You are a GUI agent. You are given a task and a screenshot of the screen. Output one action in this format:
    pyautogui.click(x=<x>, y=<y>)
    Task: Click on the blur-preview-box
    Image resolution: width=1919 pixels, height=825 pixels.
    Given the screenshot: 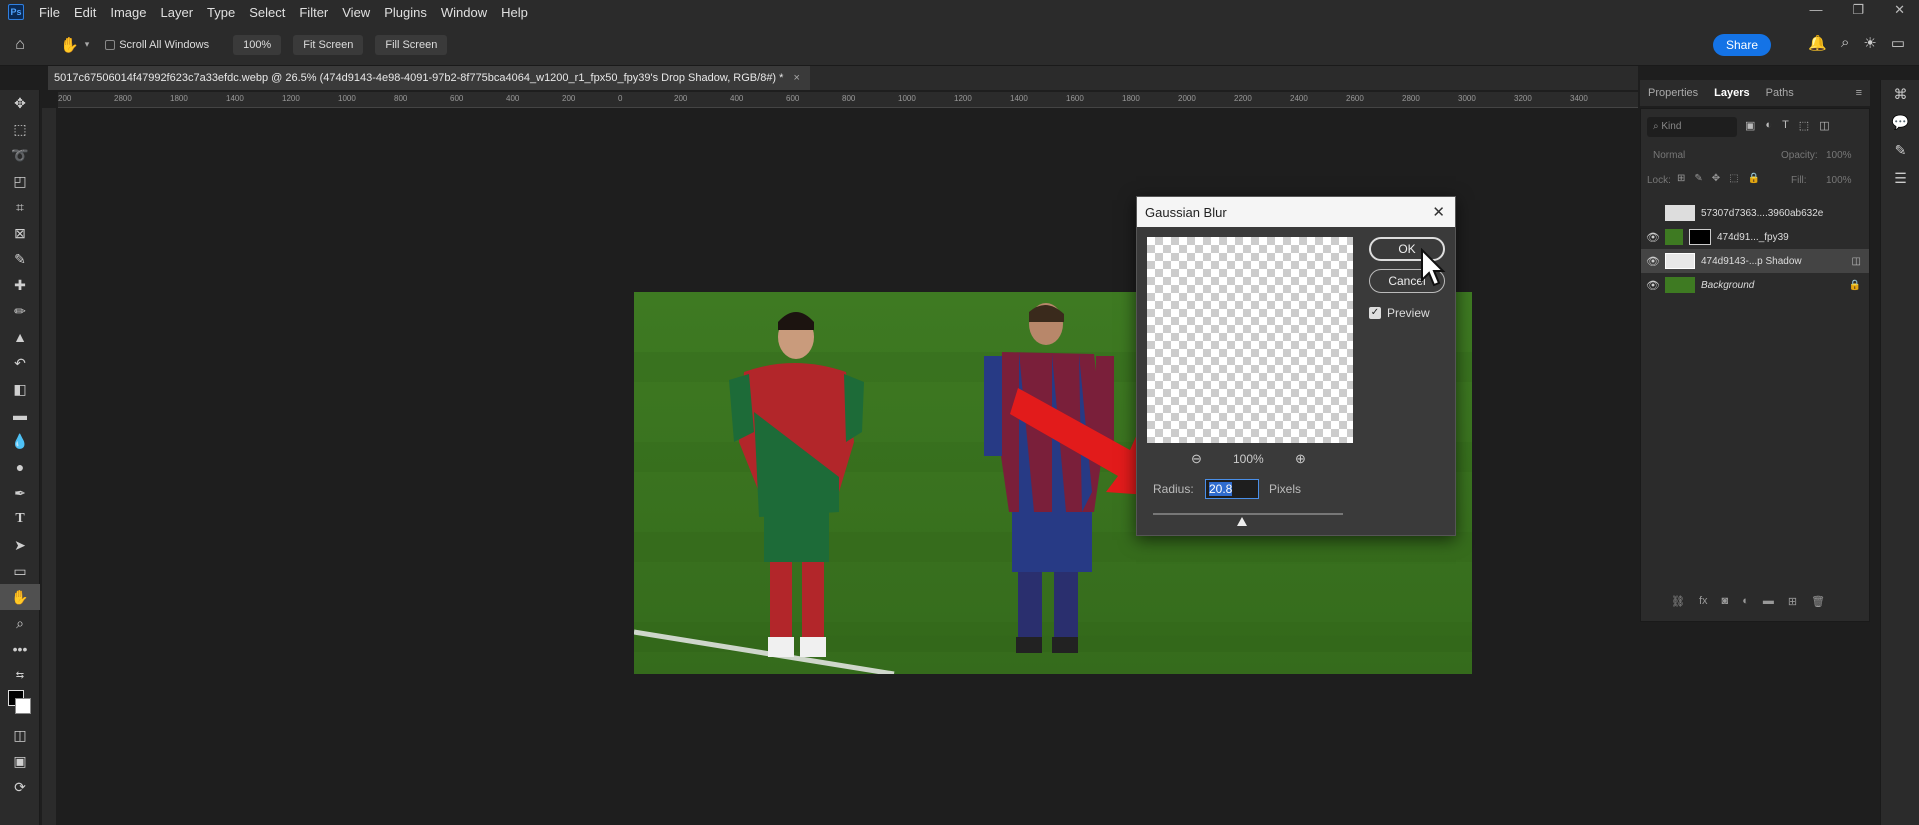 What is the action you would take?
    pyautogui.click(x=1250, y=340)
    